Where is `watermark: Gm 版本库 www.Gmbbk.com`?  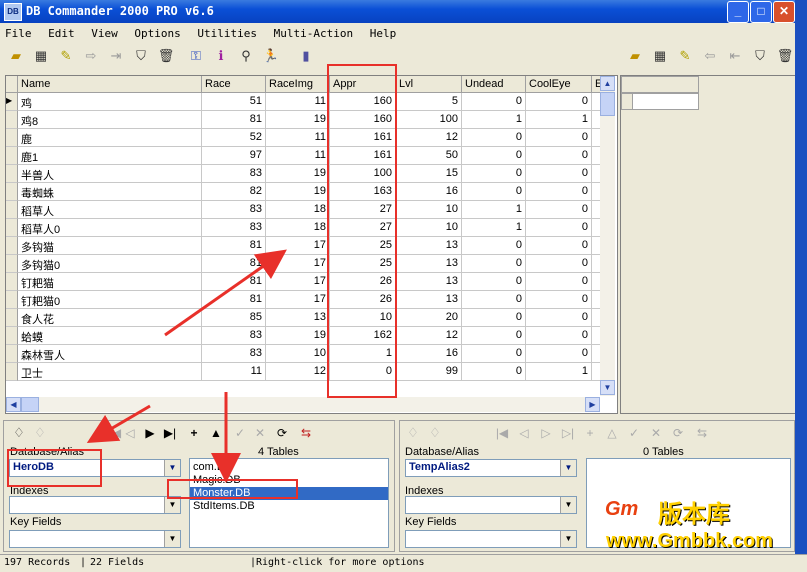 watermark: Gm 版本库 www.Gmbbk.com is located at coordinates (700, 524).